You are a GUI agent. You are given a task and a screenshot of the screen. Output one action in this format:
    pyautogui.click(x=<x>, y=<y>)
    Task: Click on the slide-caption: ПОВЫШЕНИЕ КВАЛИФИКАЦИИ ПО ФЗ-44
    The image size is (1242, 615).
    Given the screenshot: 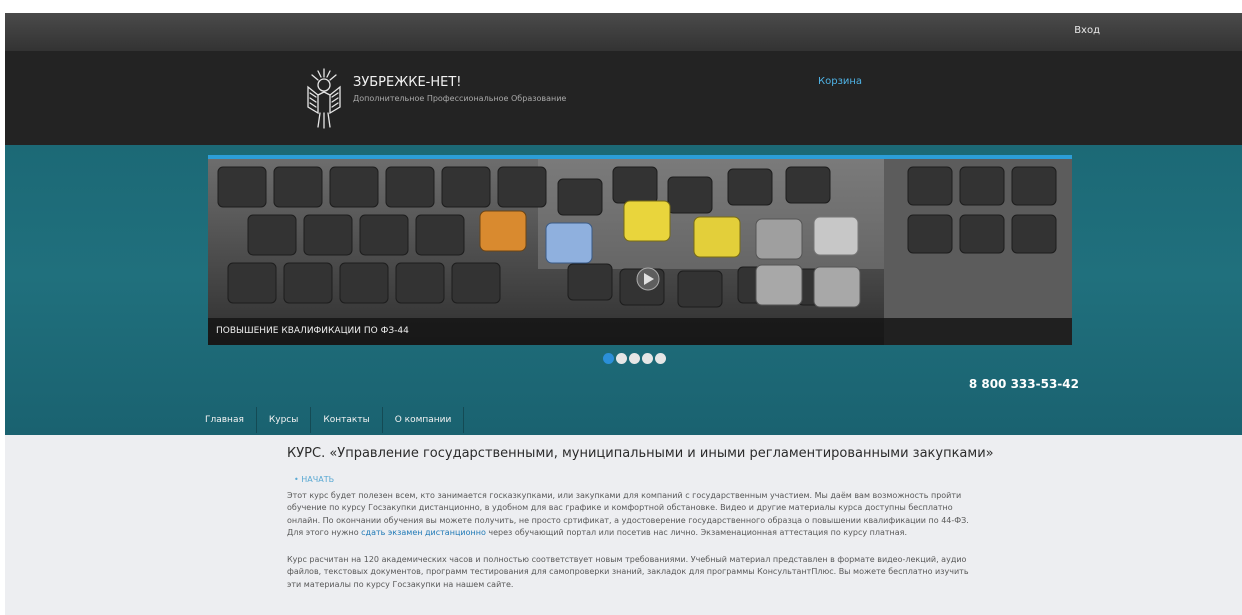 What is the action you would take?
    pyautogui.click(x=640, y=331)
    